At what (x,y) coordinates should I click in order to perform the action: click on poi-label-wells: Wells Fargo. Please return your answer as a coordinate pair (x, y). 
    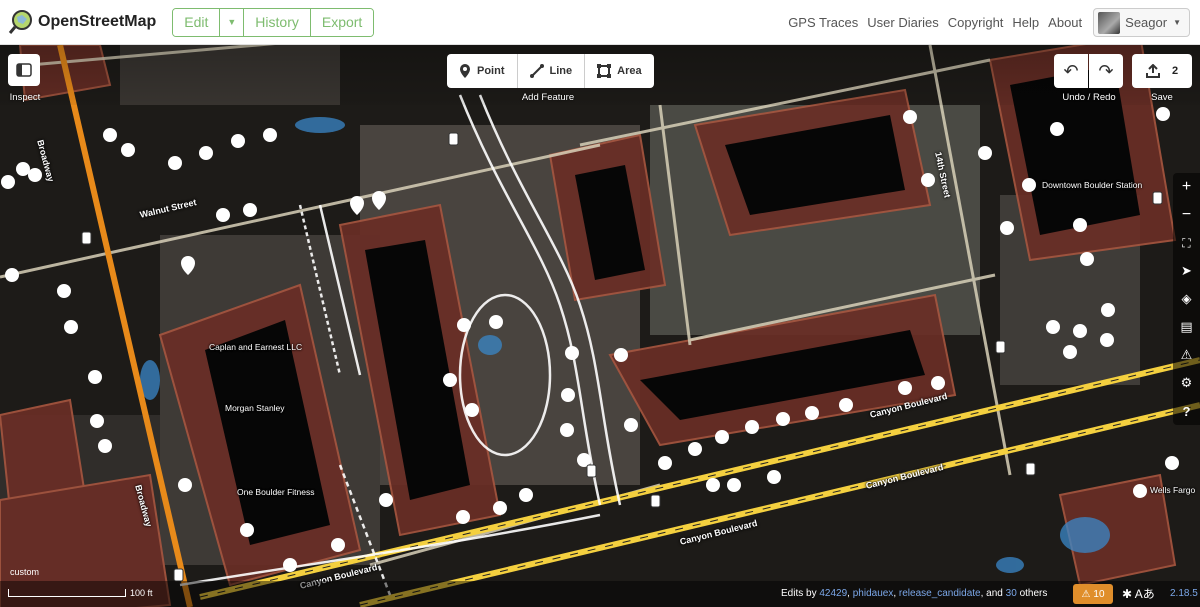
    Looking at the image, I should click on (1172, 490).